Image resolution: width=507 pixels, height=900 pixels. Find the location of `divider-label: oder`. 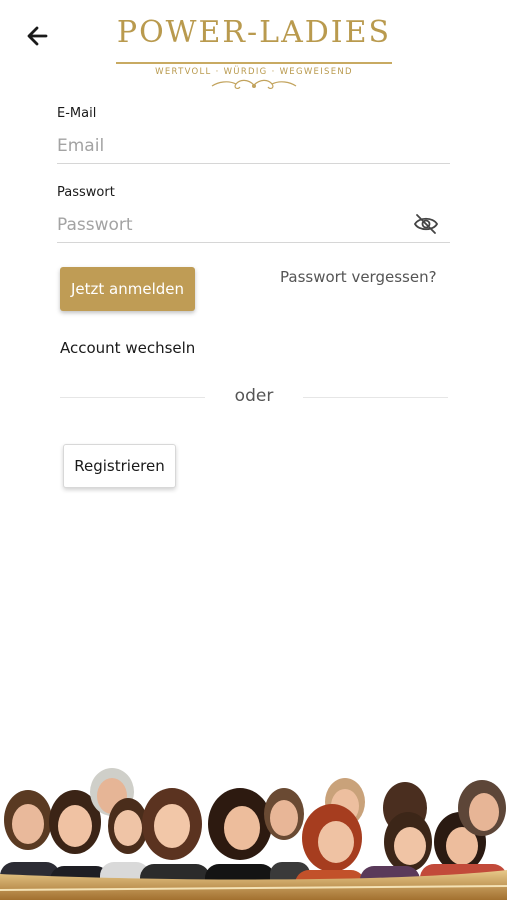

divider-label: oder is located at coordinates (254, 396).